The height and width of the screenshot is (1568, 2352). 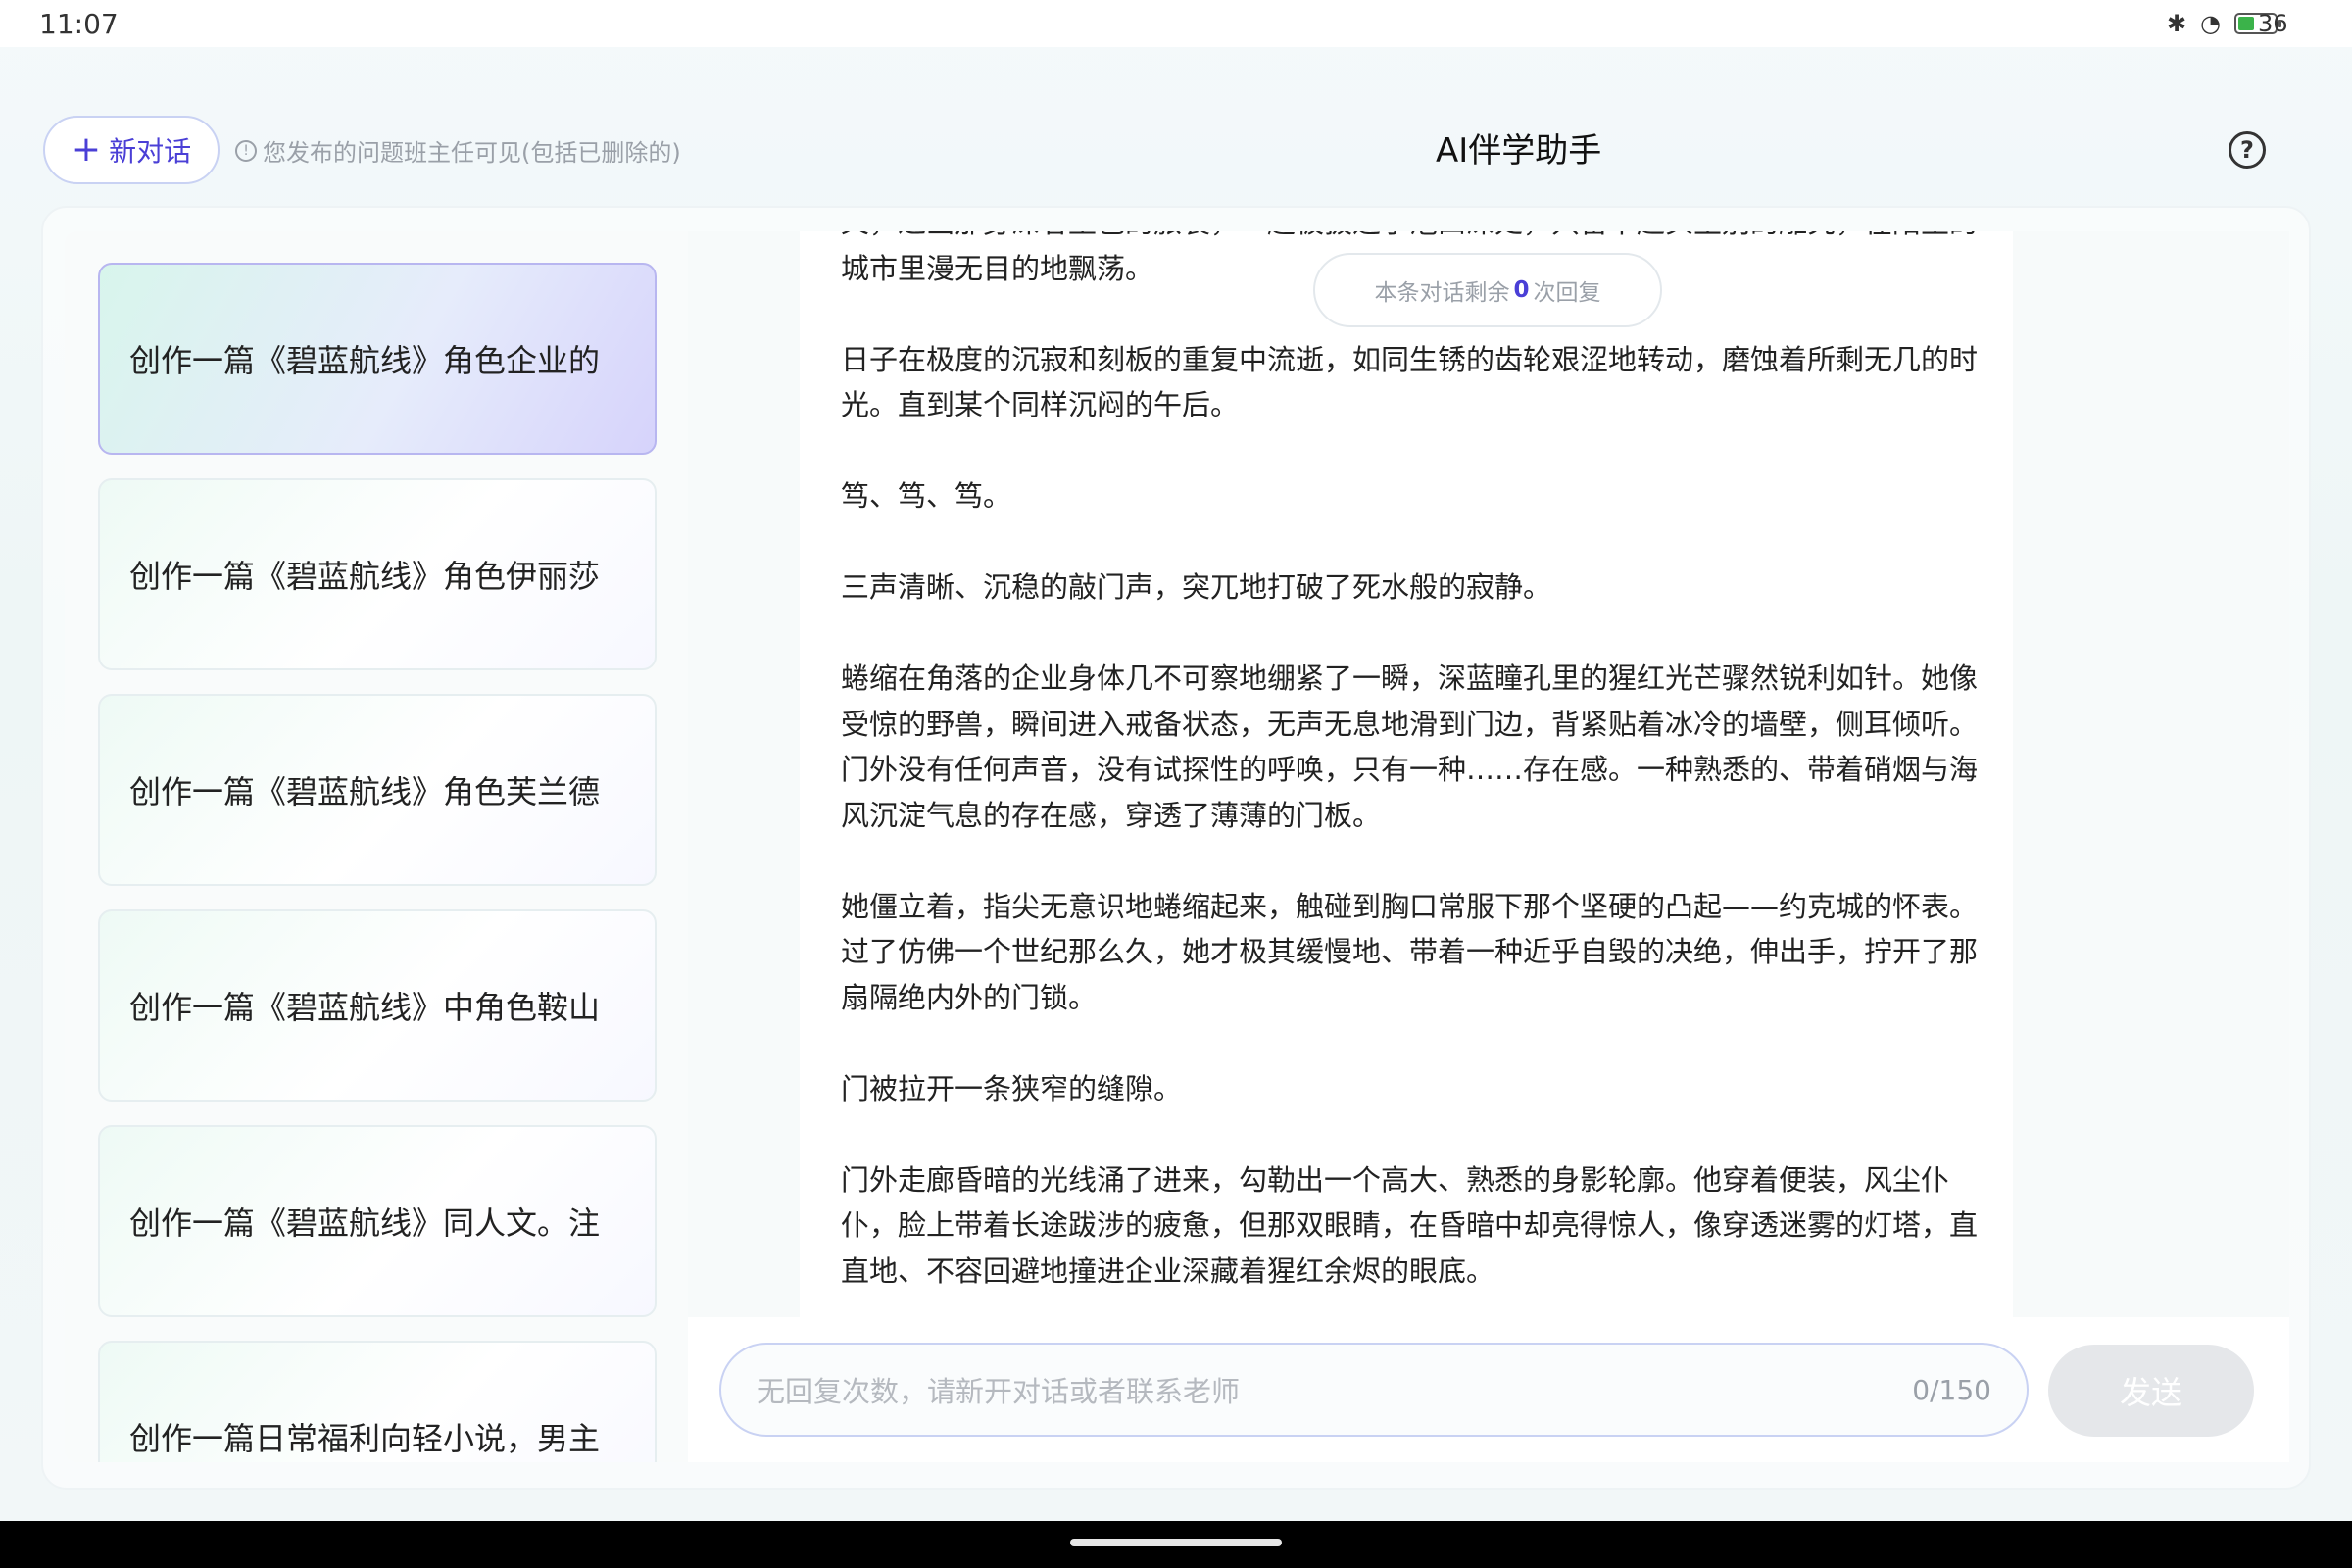 I want to click on remaining-count: 0, so click(x=1521, y=290).